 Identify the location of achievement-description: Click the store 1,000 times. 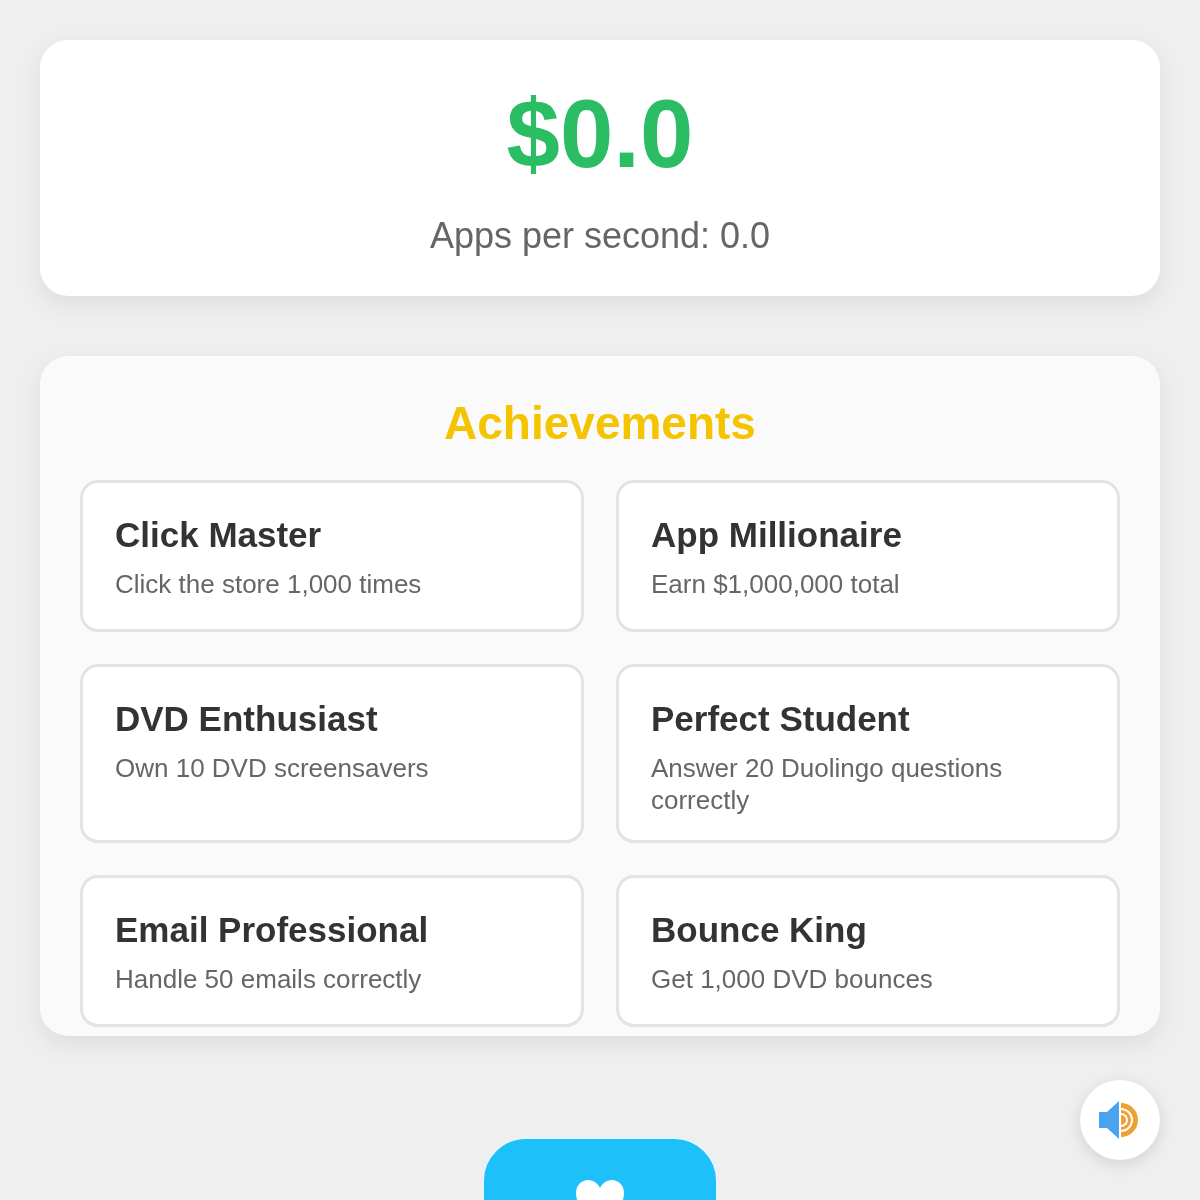
(269, 584).